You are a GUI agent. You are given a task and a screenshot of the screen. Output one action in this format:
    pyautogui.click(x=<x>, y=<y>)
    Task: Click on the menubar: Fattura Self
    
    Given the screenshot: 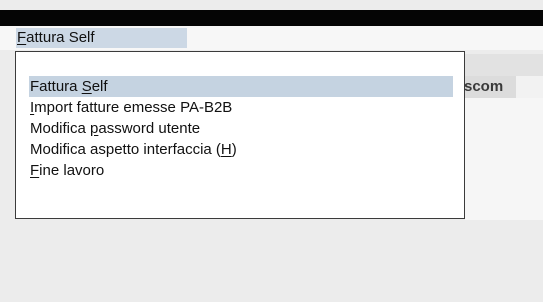 What is the action you would take?
    pyautogui.click(x=271, y=38)
    